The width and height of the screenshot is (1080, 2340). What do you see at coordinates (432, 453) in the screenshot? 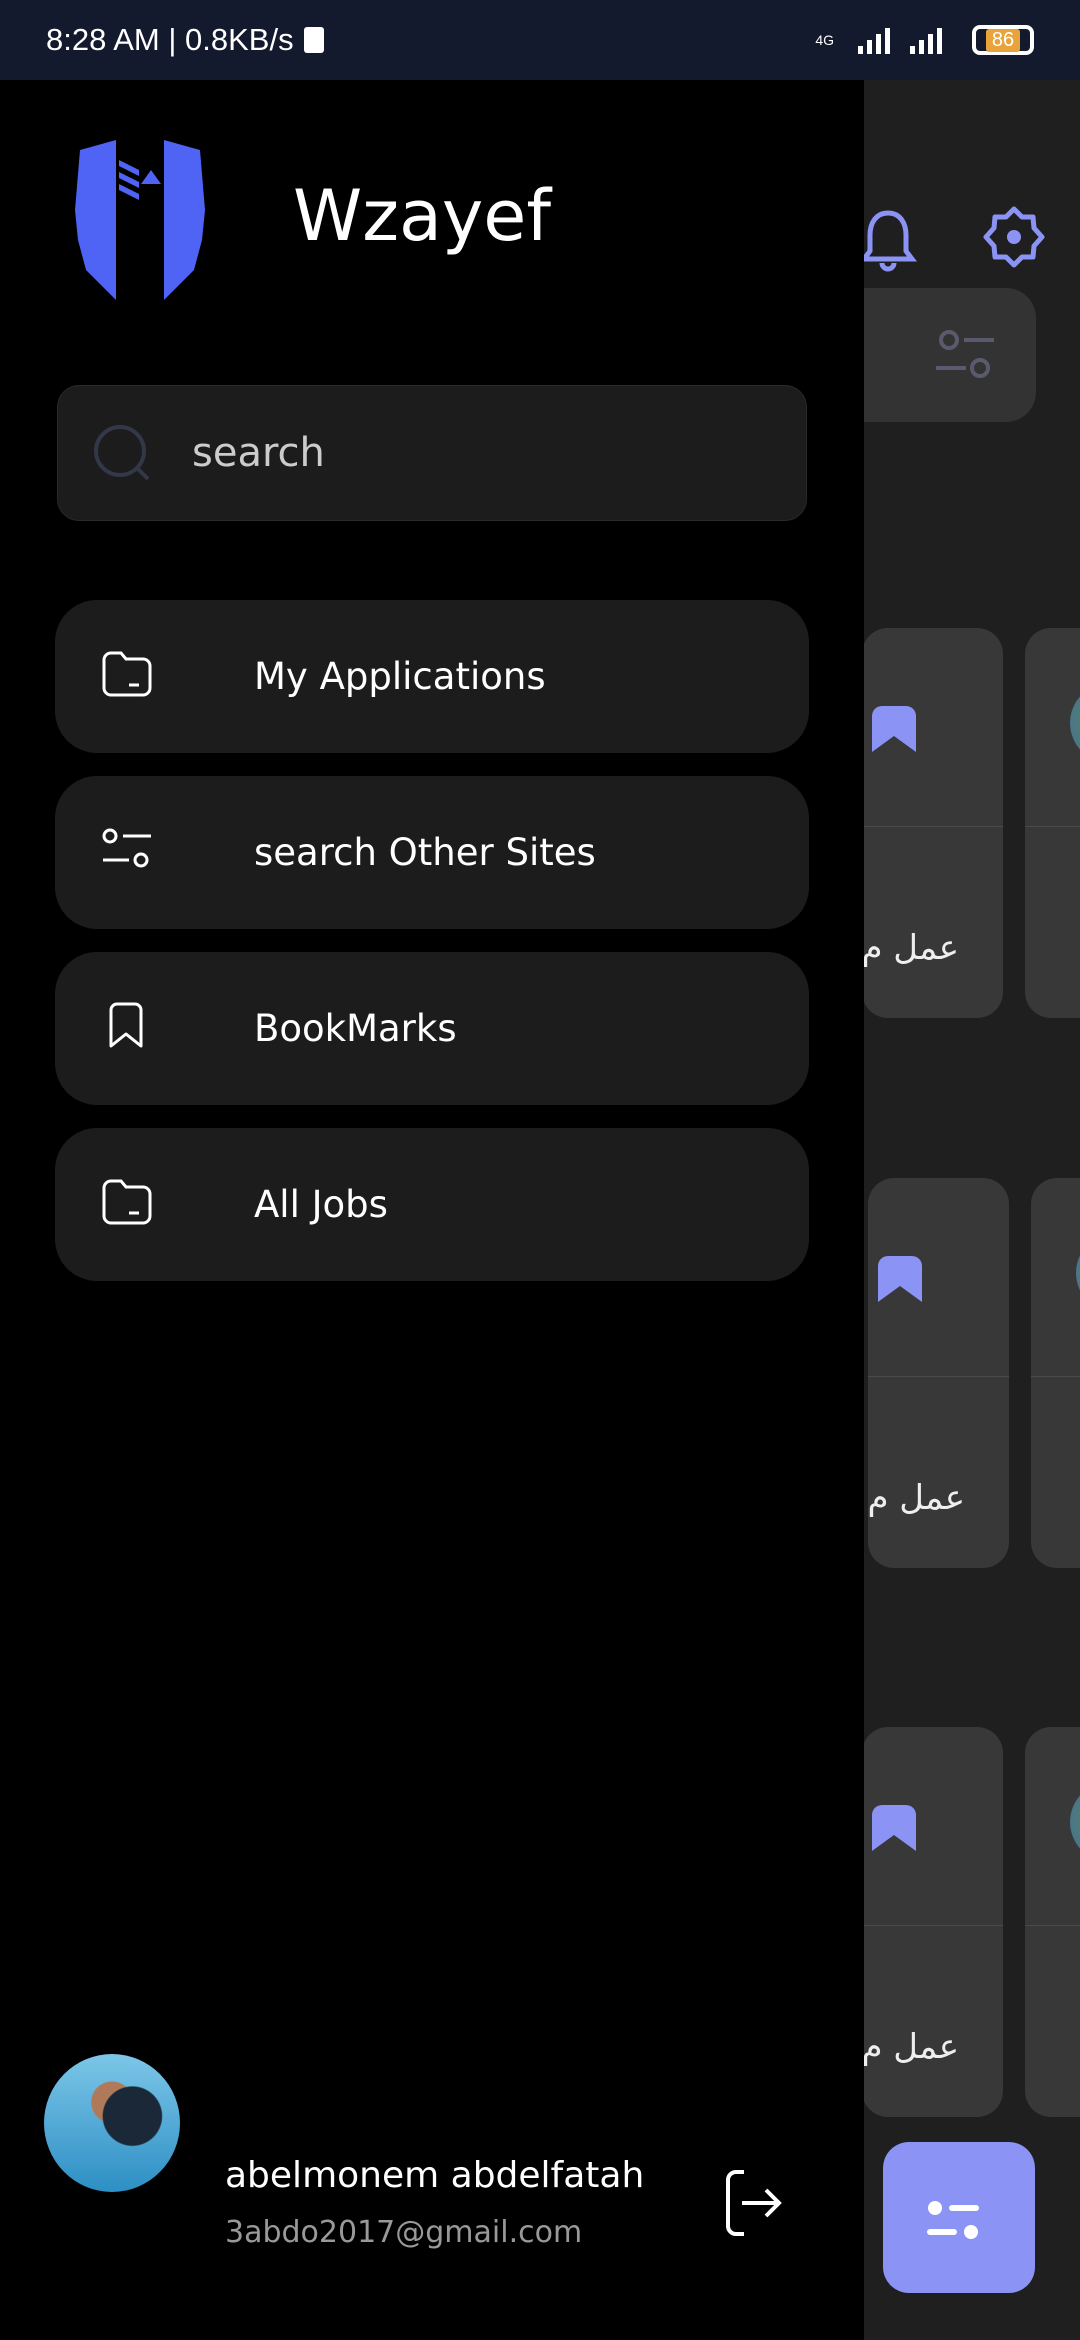
I see `search-input: search` at bounding box center [432, 453].